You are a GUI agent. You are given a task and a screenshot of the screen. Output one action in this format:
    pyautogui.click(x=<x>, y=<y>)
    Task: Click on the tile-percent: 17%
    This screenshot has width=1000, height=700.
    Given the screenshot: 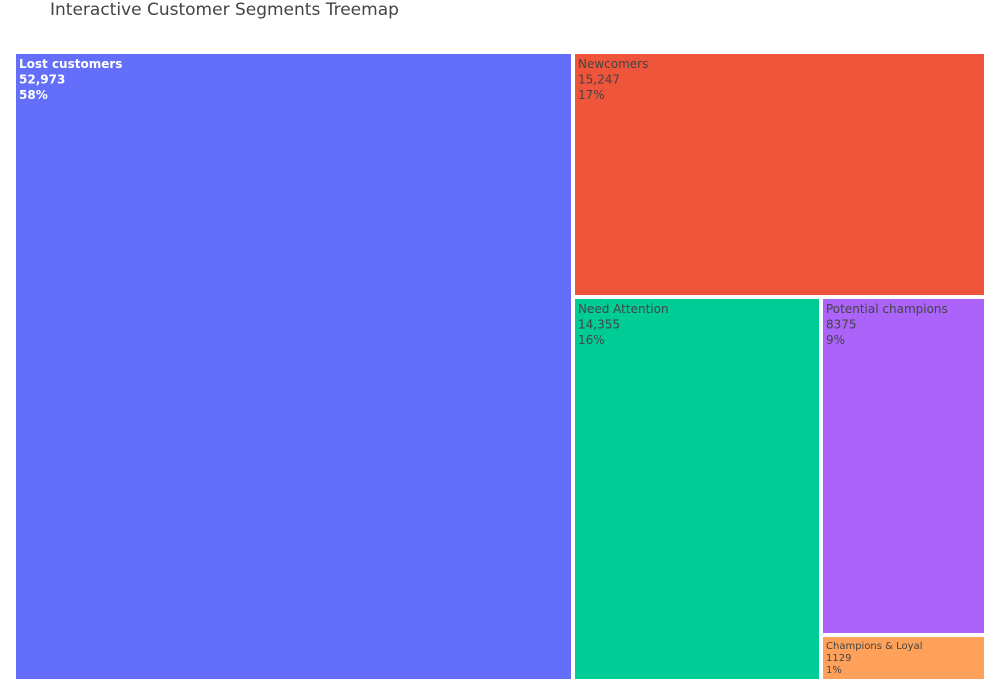 What is the action you would take?
    pyautogui.click(x=591, y=95)
    